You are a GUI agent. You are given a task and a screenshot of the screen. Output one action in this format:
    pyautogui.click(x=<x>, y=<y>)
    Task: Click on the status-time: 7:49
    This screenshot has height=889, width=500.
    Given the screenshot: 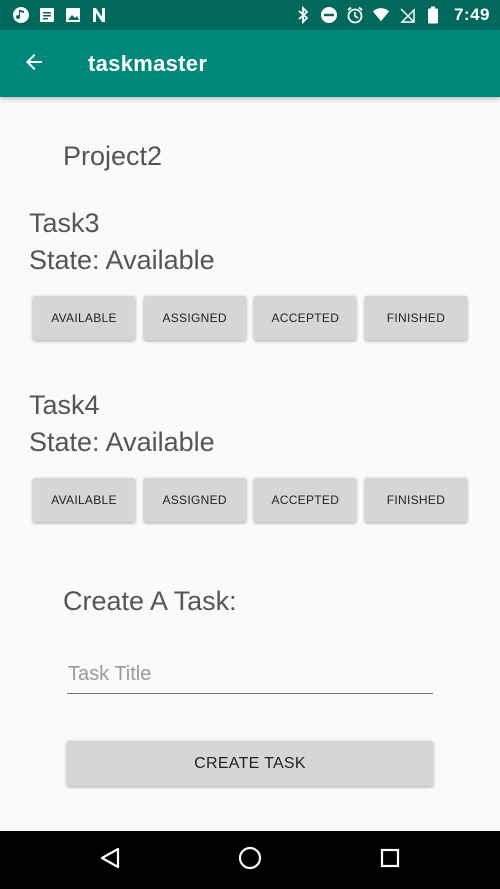 What is the action you would take?
    pyautogui.click(x=471, y=14)
    